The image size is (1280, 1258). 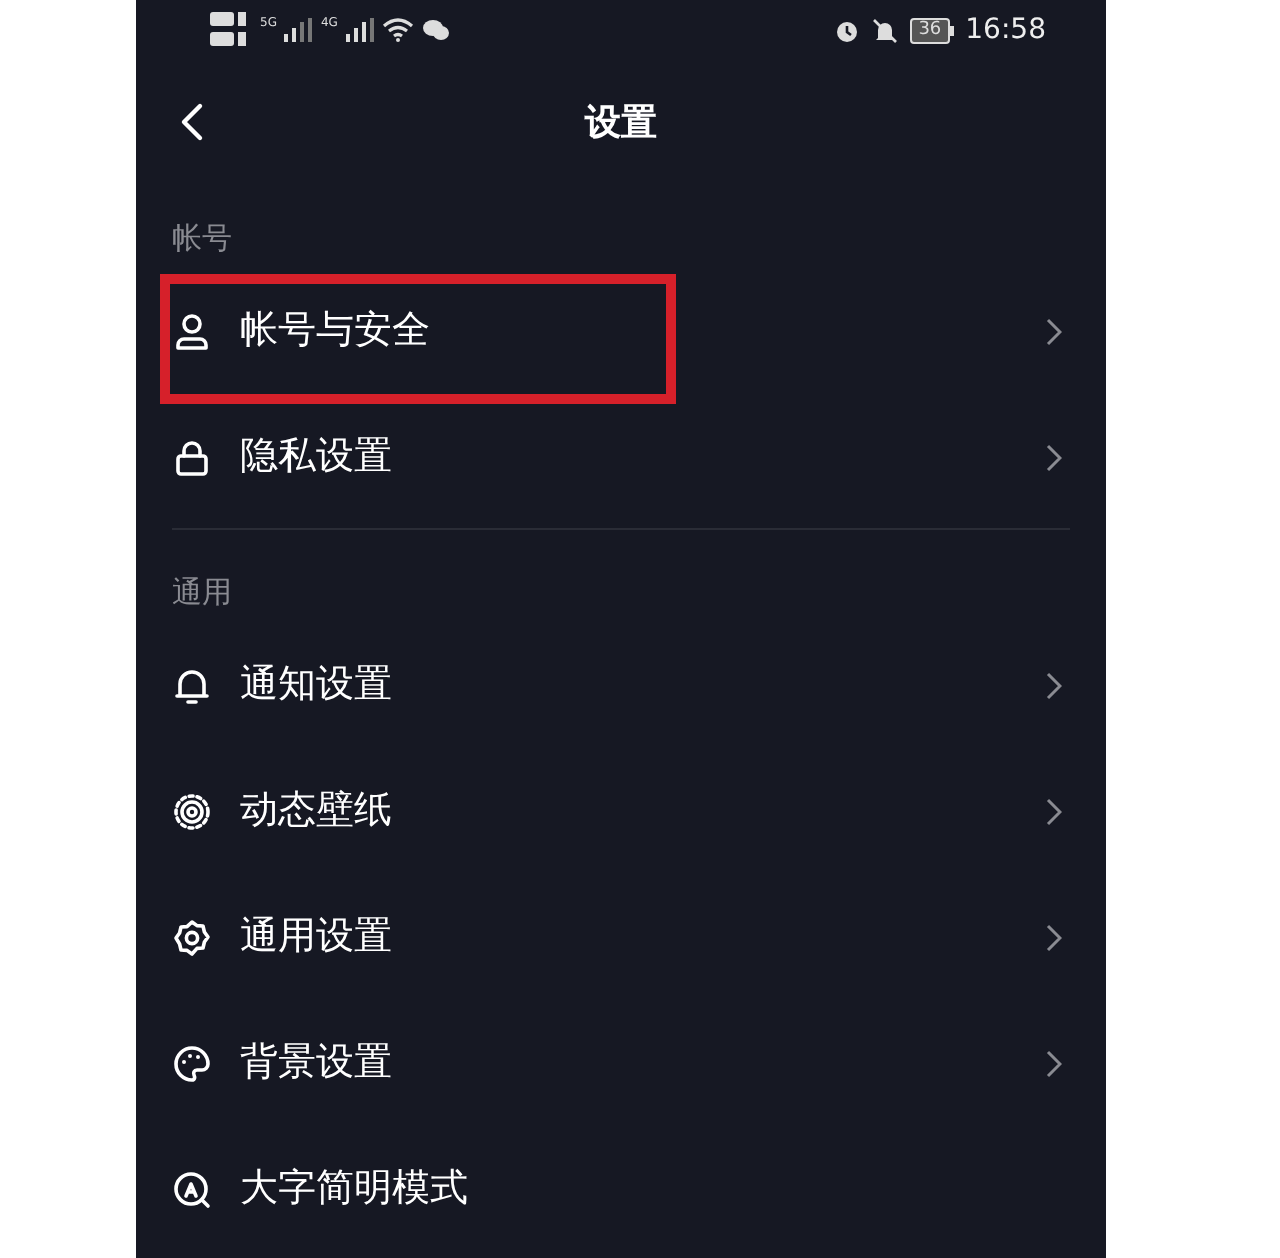 I want to click on back-icon, so click(x=192, y=122).